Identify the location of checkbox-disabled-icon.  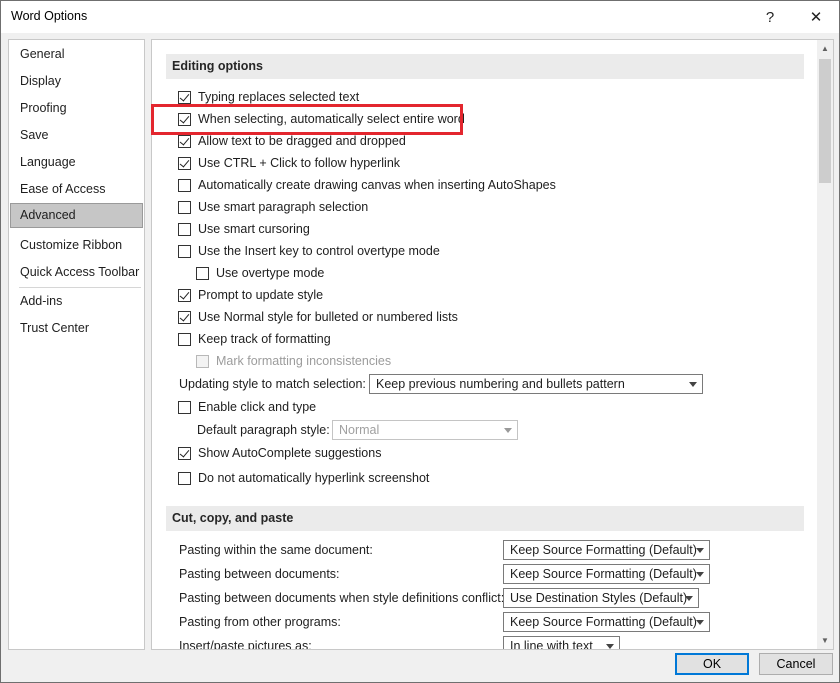
(202, 361).